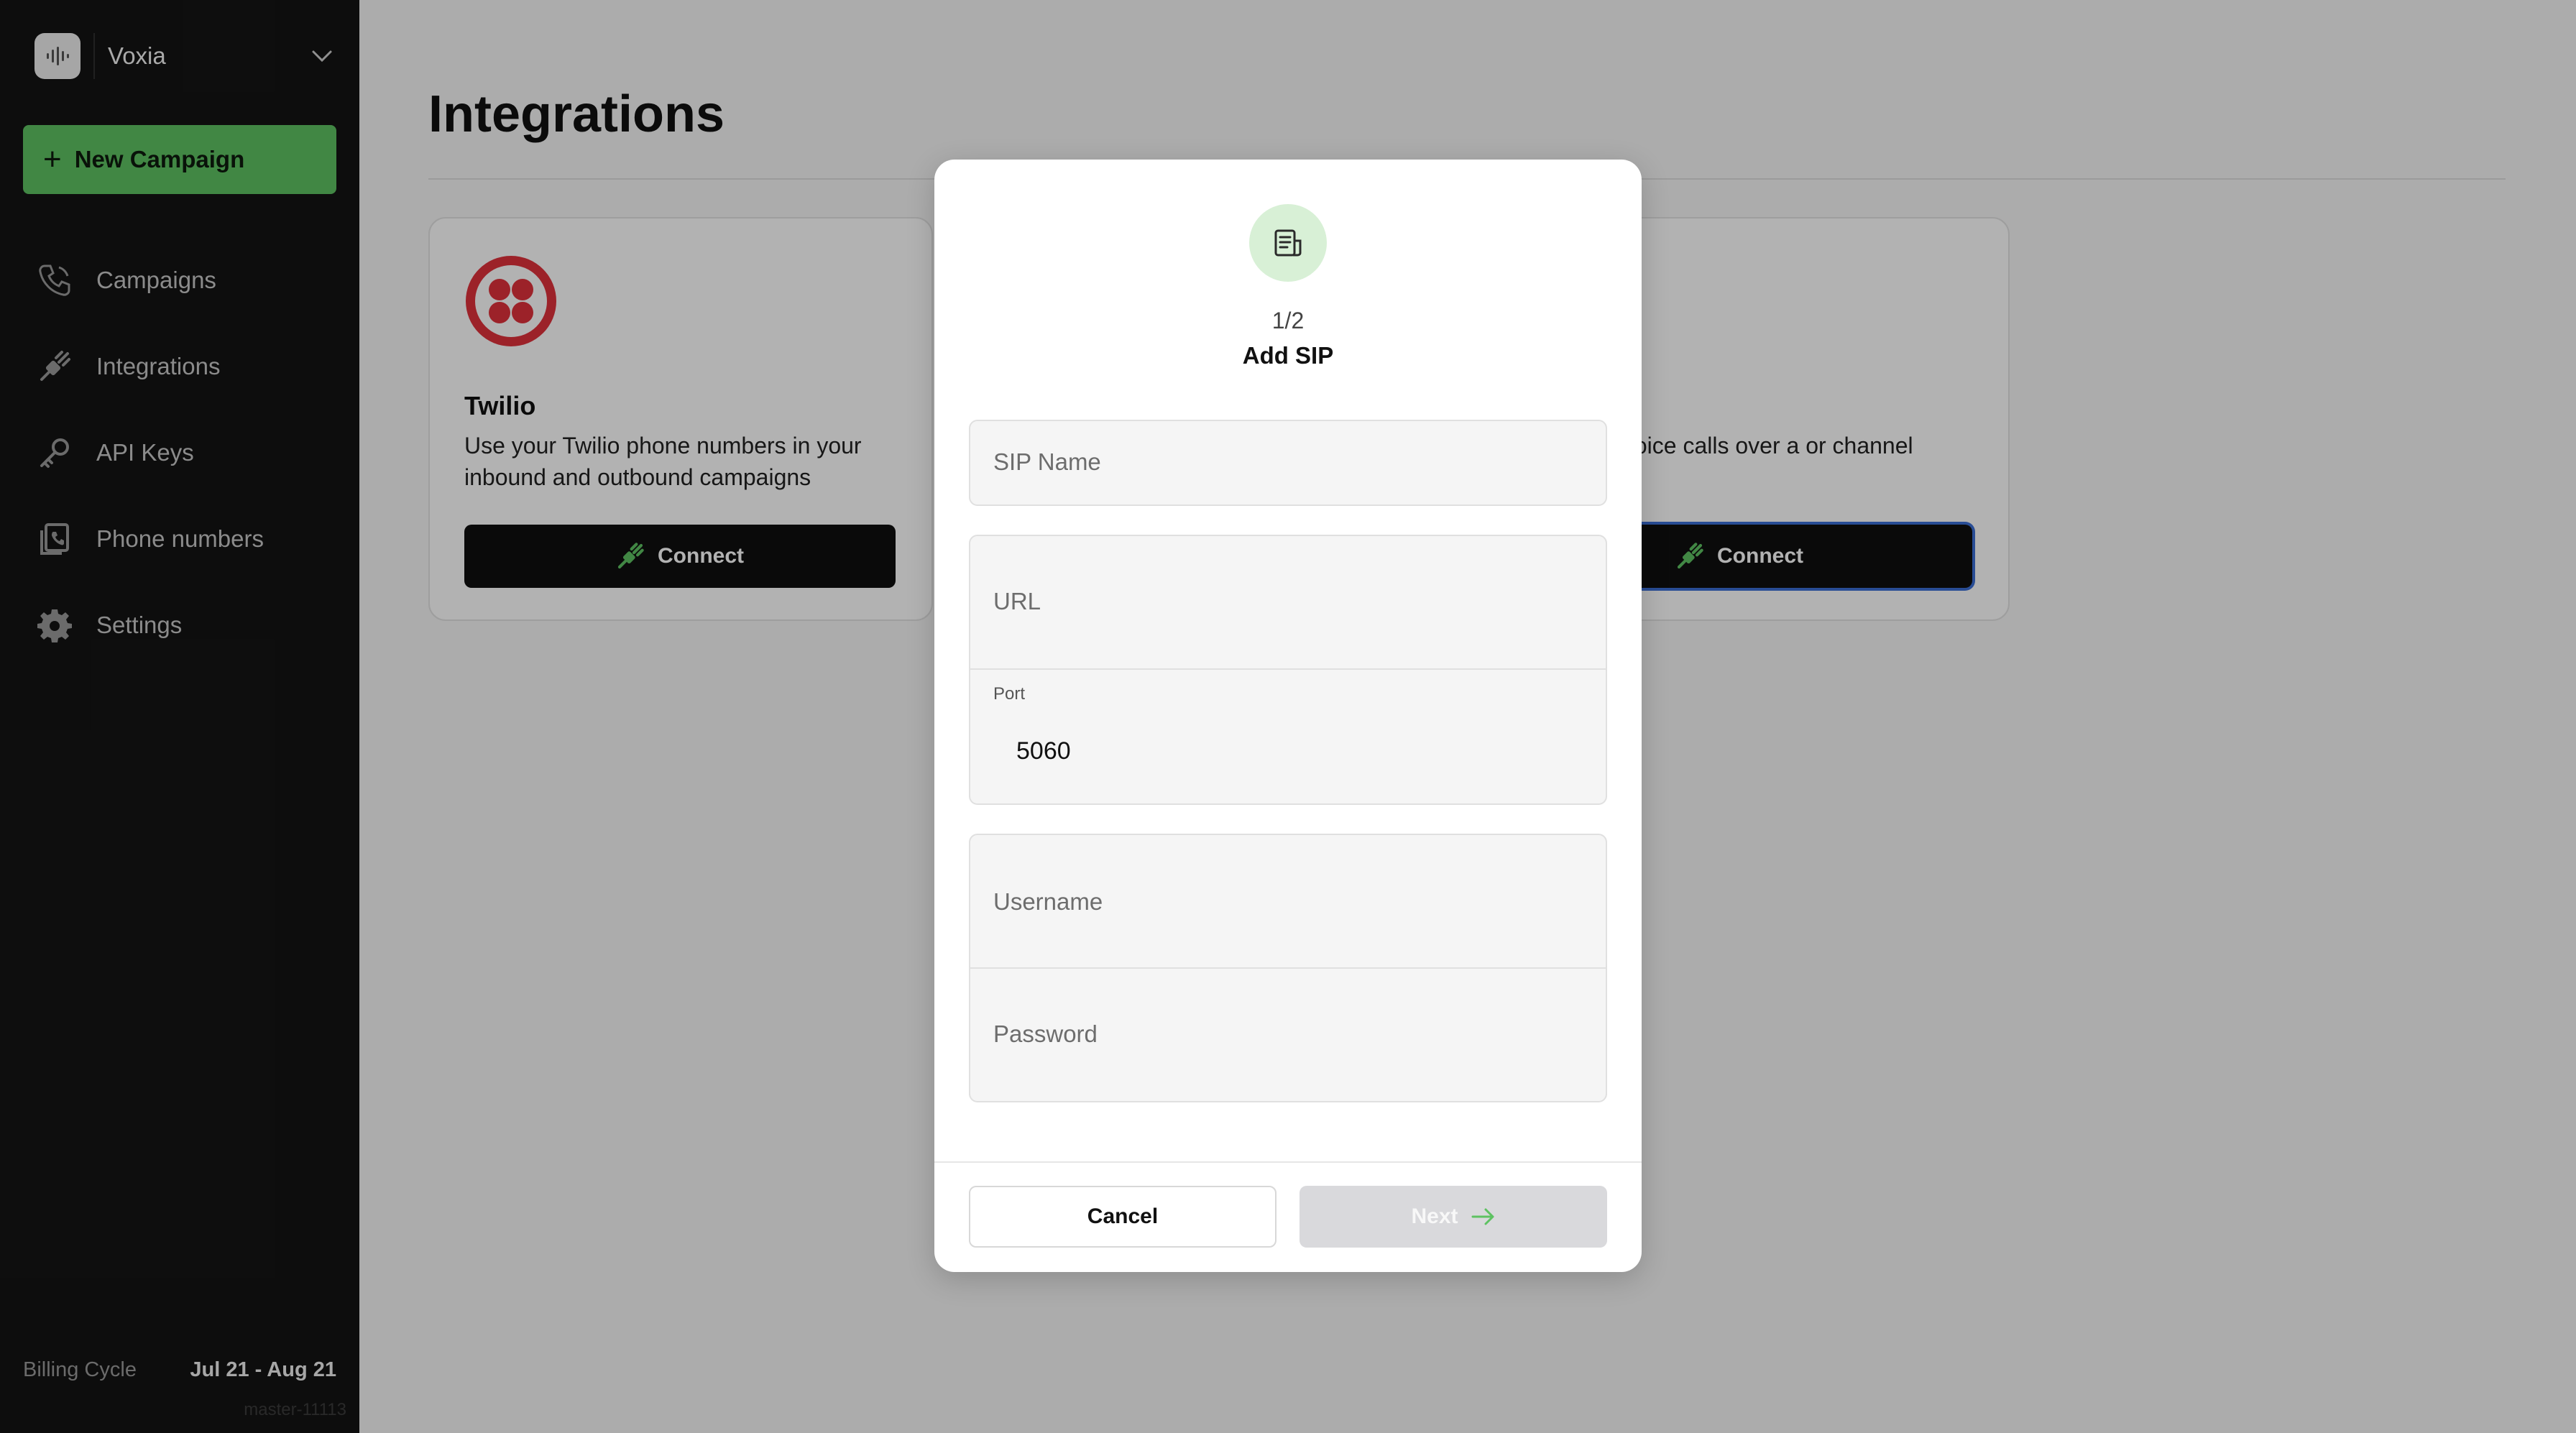 The width and height of the screenshot is (2576, 1433). I want to click on sip-name-placeholder: SIP Name, so click(1047, 461).